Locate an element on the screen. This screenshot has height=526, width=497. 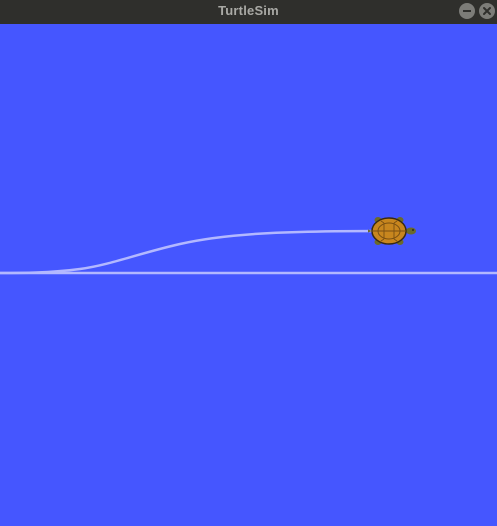
pen-trail-curve is located at coordinates (193, 252).